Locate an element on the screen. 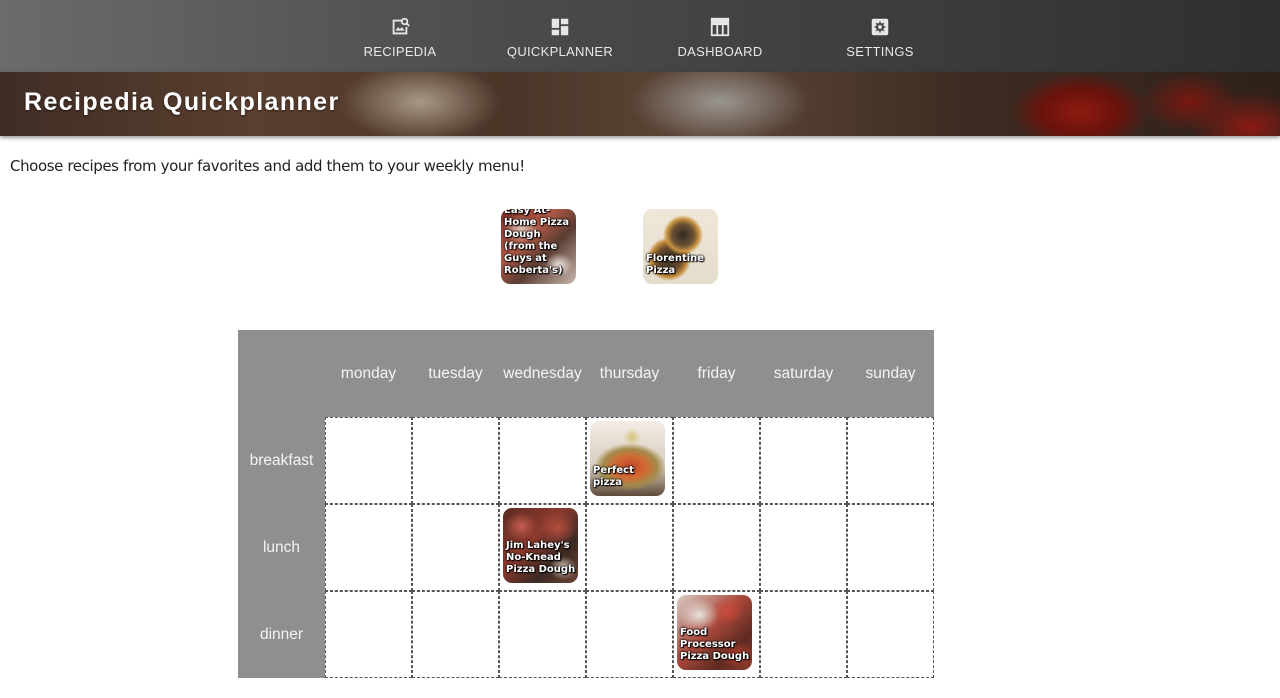 Image resolution: width=1280 pixels, height=698 pixels. table-layout-icon is located at coordinates (720, 27).